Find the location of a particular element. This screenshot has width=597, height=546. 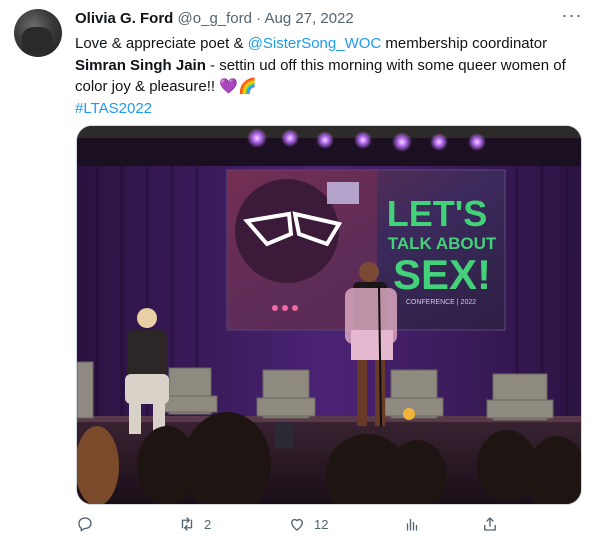

mention-link: @SisterSong_WOC is located at coordinates (315, 43).